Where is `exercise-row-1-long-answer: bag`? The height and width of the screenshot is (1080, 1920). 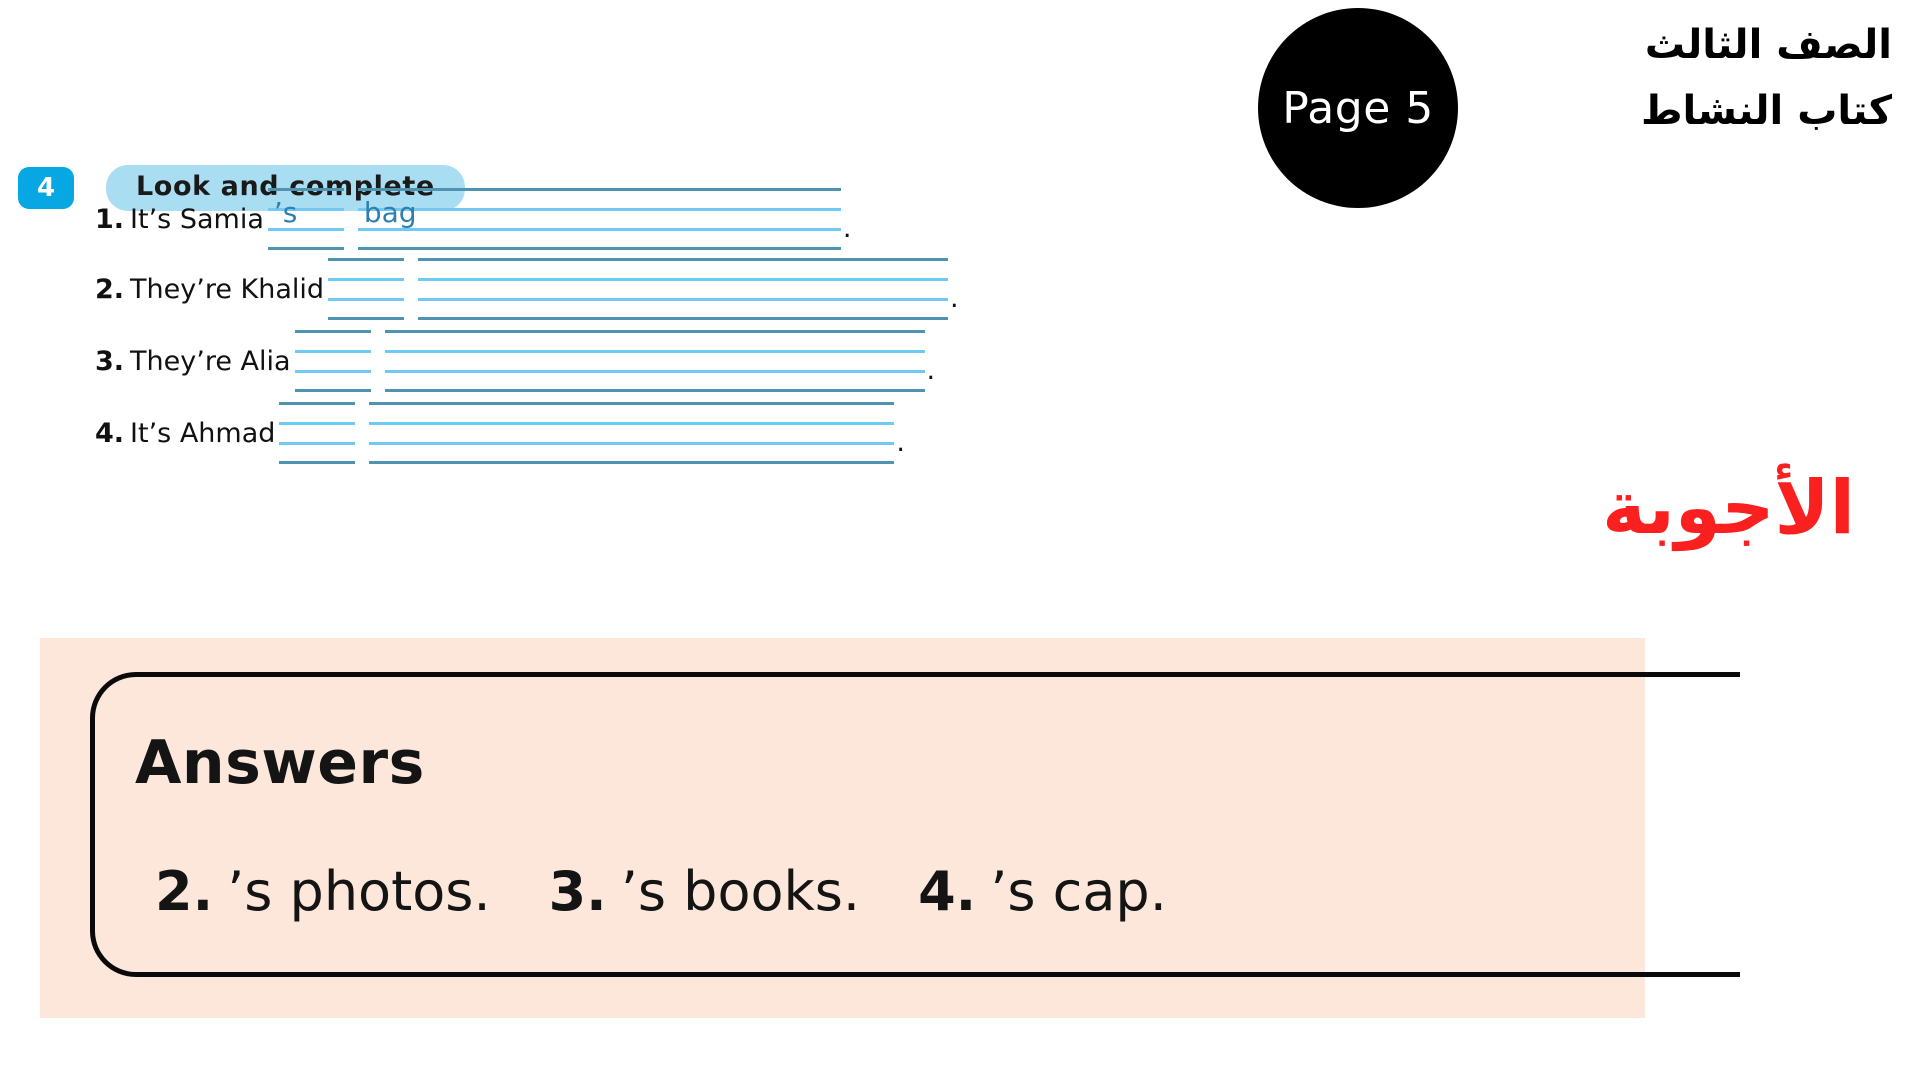 exercise-row-1-long-answer: bag is located at coordinates (390, 212).